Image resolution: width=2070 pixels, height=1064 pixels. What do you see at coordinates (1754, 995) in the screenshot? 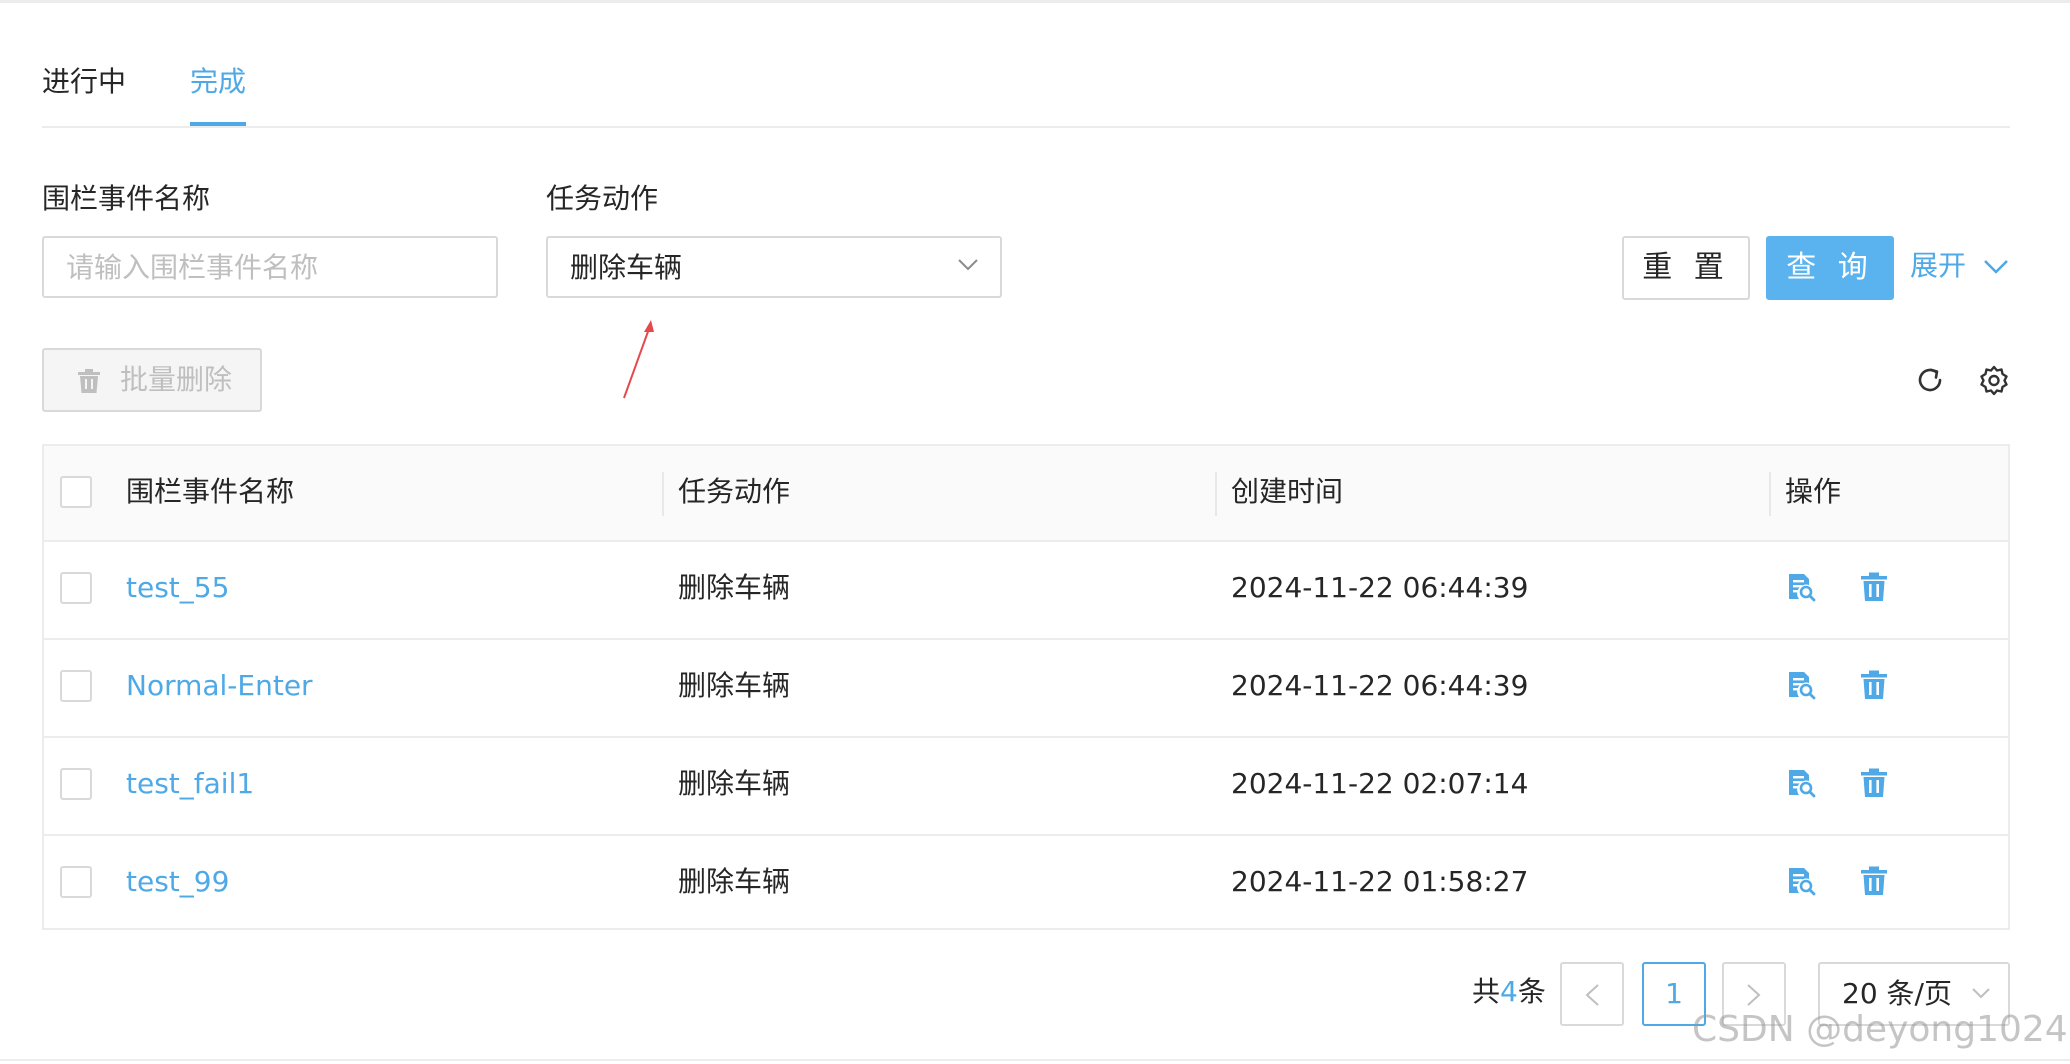
I see `chevron-right-icon` at bounding box center [1754, 995].